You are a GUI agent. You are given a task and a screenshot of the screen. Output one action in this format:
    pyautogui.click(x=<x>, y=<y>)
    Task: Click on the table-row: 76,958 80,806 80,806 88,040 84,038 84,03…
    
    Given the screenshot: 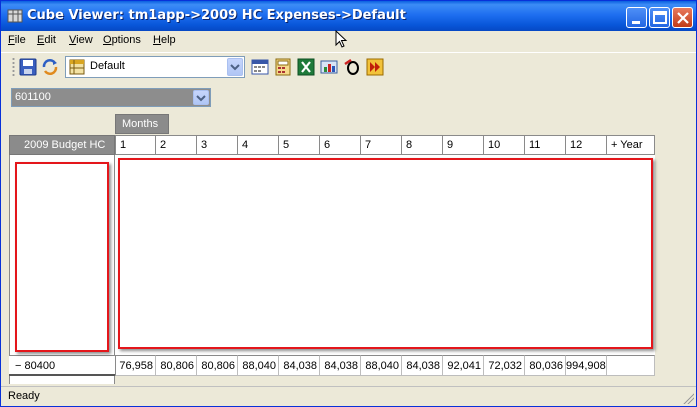 What is the action you would take?
    pyautogui.click(x=385, y=365)
    